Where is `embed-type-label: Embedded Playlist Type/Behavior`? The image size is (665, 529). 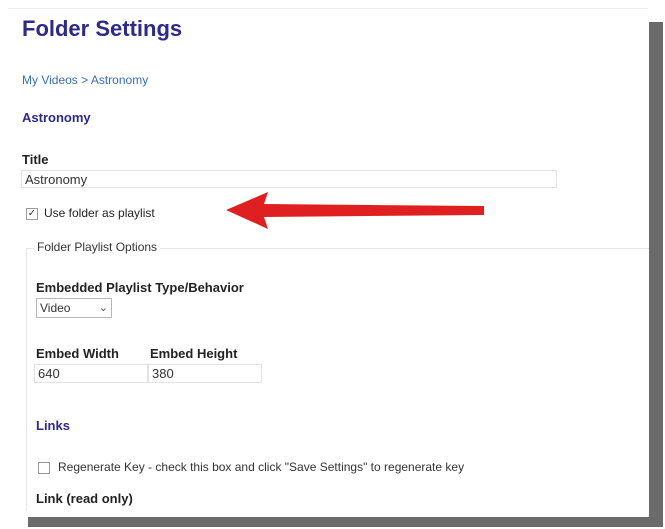
embed-type-label: Embedded Playlist Type/Behavior is located at coordinates (140, 287).